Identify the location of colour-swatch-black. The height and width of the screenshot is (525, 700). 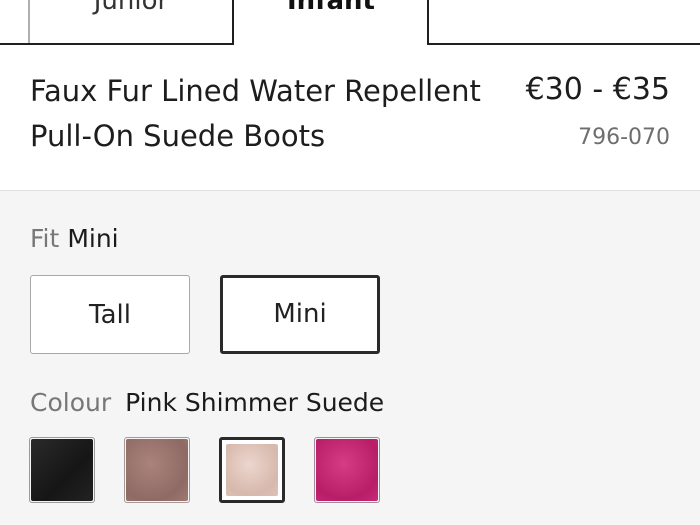
(62, 470).